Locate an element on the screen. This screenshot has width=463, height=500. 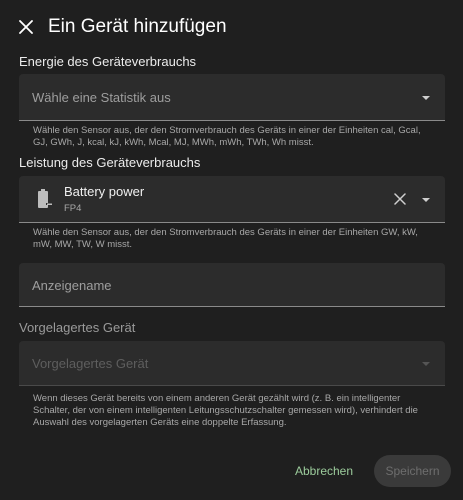
display-name-placeholder: Anzeigename is located at coordinates (72, 285).